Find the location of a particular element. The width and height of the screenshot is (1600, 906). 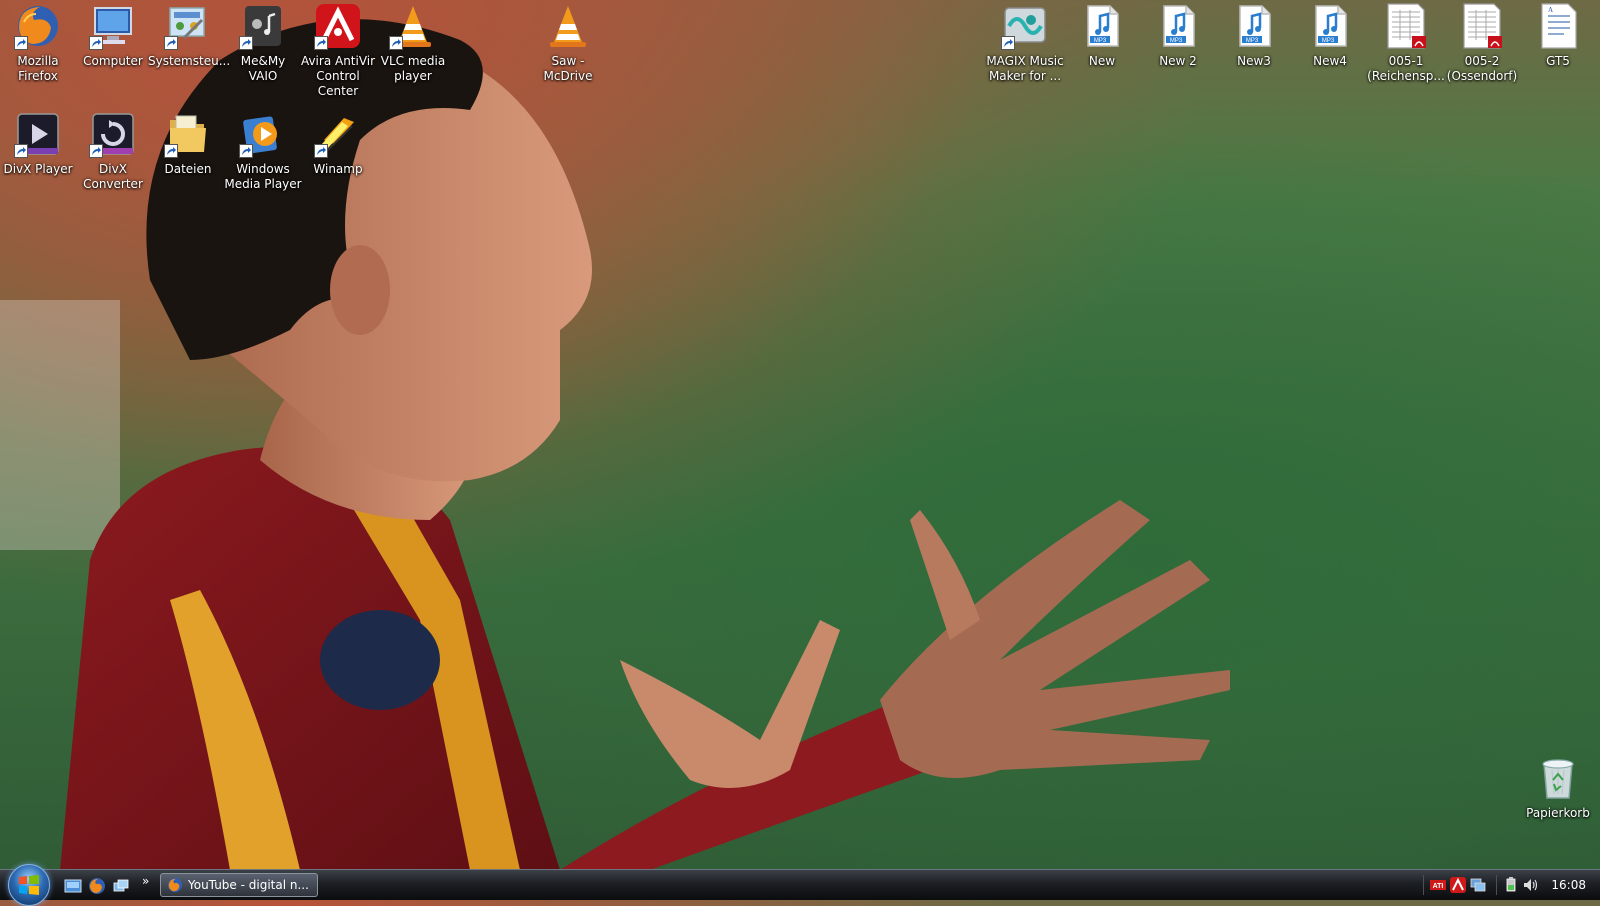

desktop-icon-label: Winamp is located at coordinates (338, 169).